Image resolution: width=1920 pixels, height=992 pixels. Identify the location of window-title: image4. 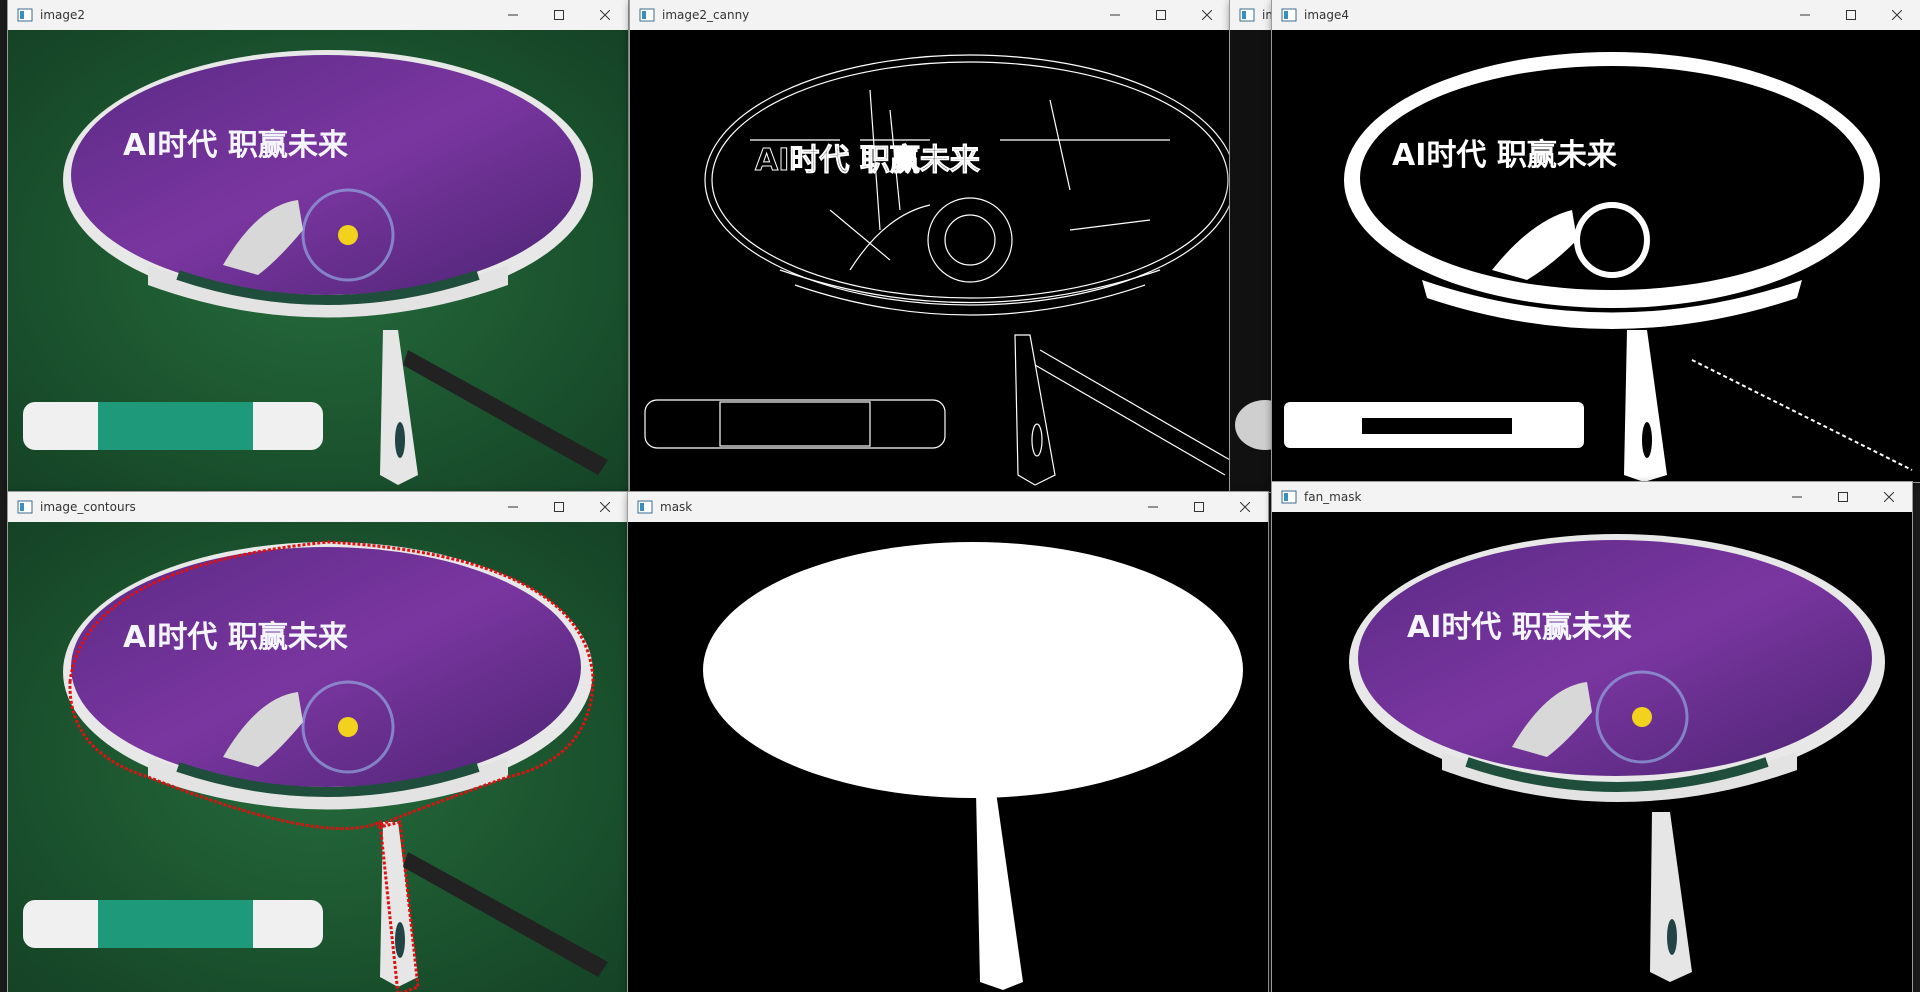
(1327, 15).